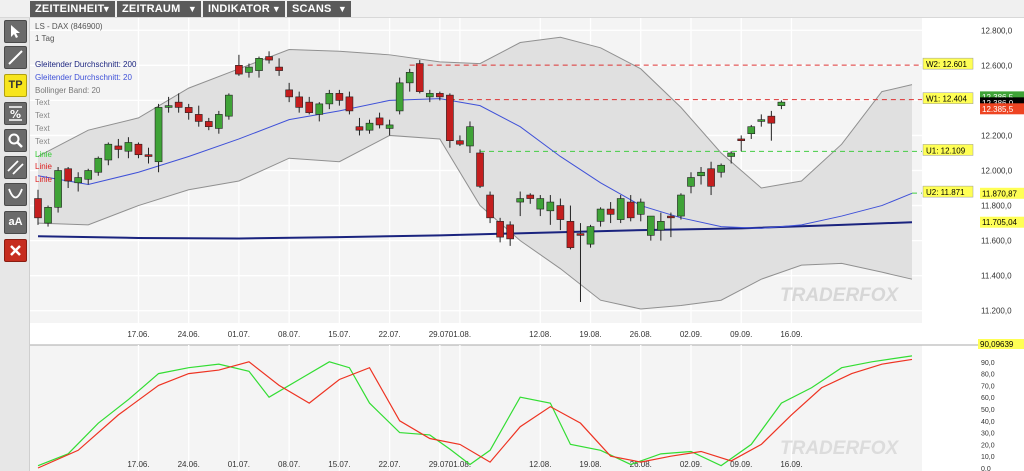  Describe the element at coordinates (151, 9) in the screenshot. I see `menu-zeitraum-label: ZEITRAUM` at that location.